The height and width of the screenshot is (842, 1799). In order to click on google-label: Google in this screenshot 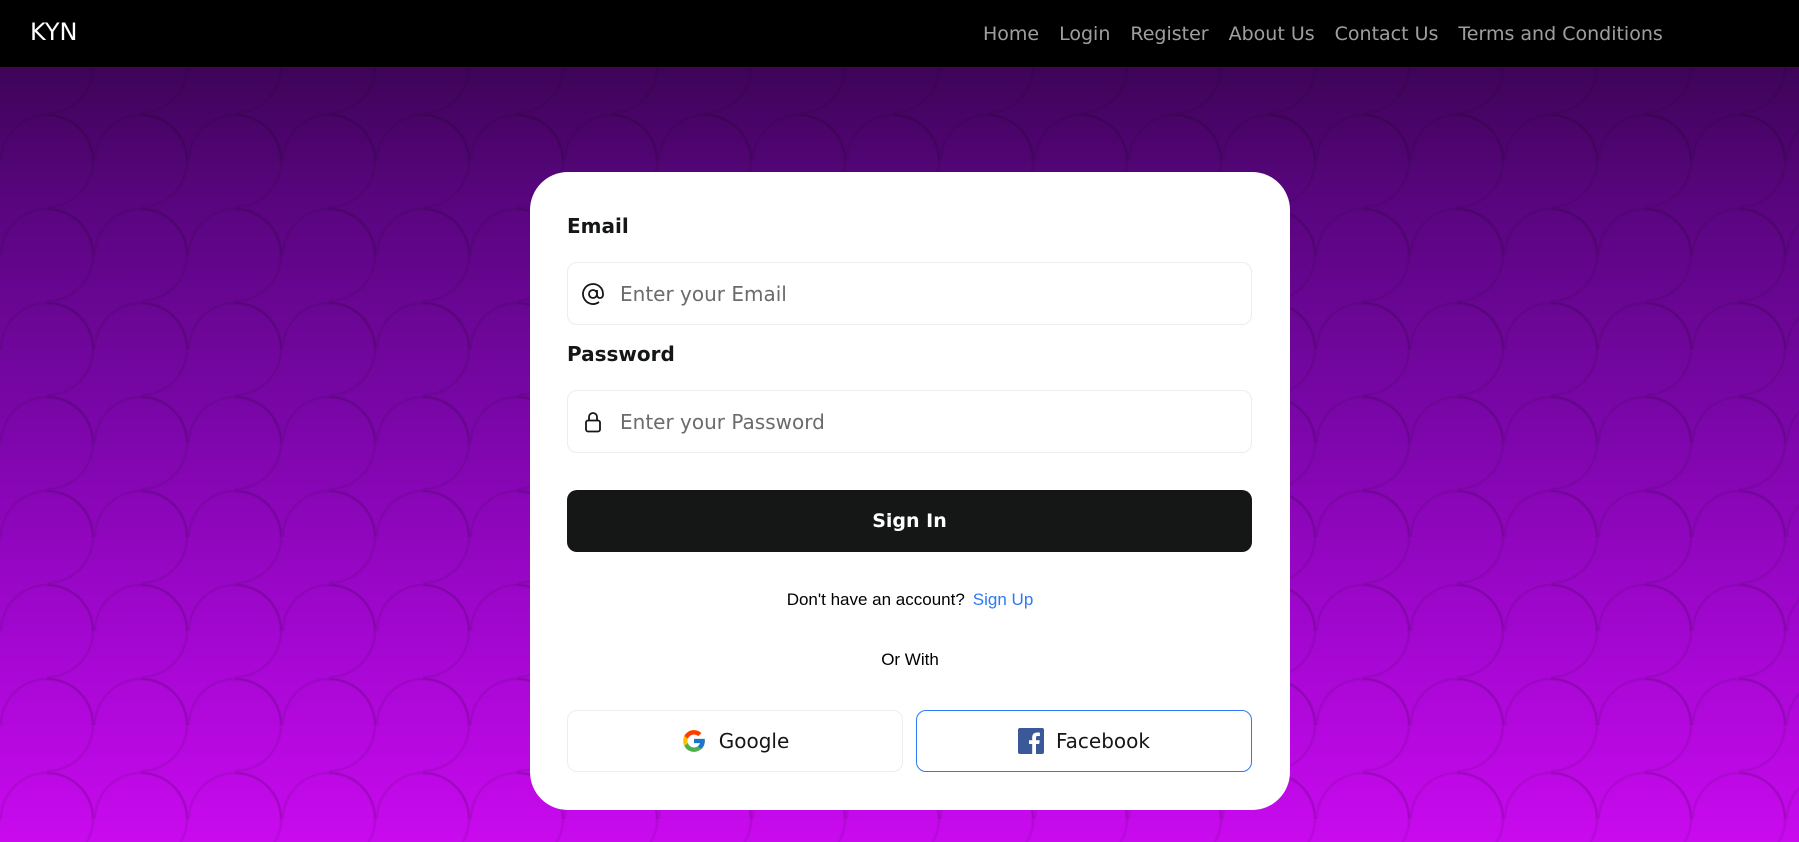, I will do `click(754, 741)`.